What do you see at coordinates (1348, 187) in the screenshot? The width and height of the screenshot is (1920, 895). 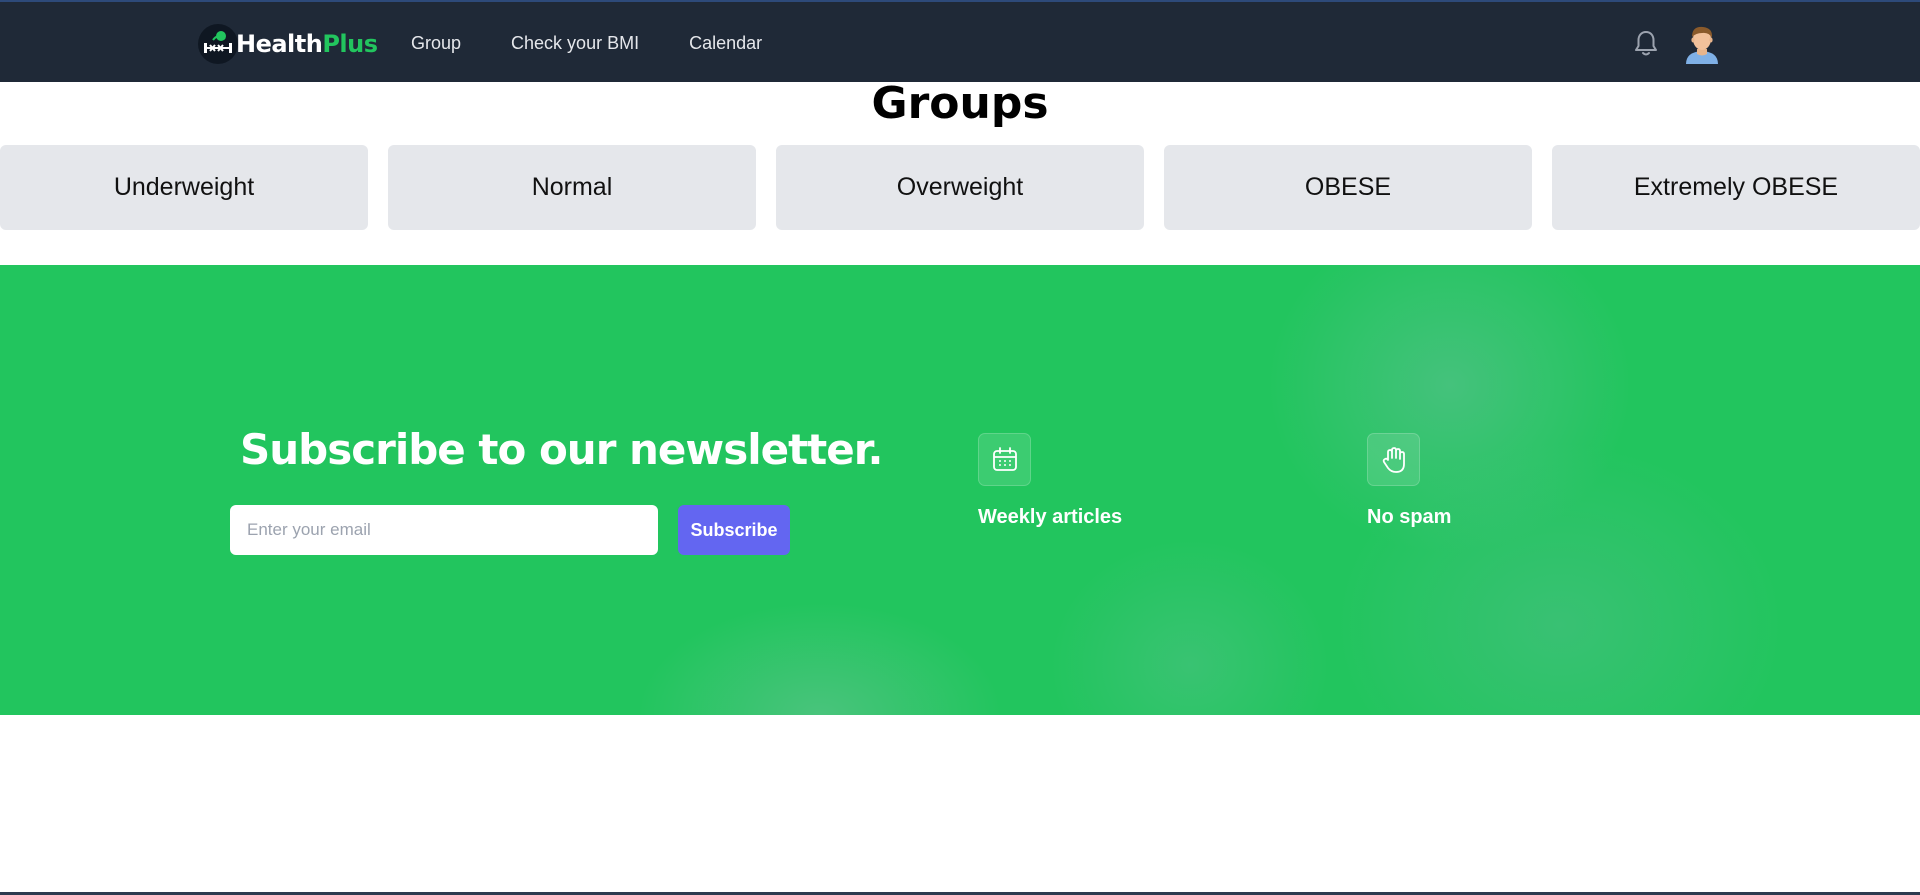 I see `group-card-obese: OBESE` at bounding box center [1348, 187].